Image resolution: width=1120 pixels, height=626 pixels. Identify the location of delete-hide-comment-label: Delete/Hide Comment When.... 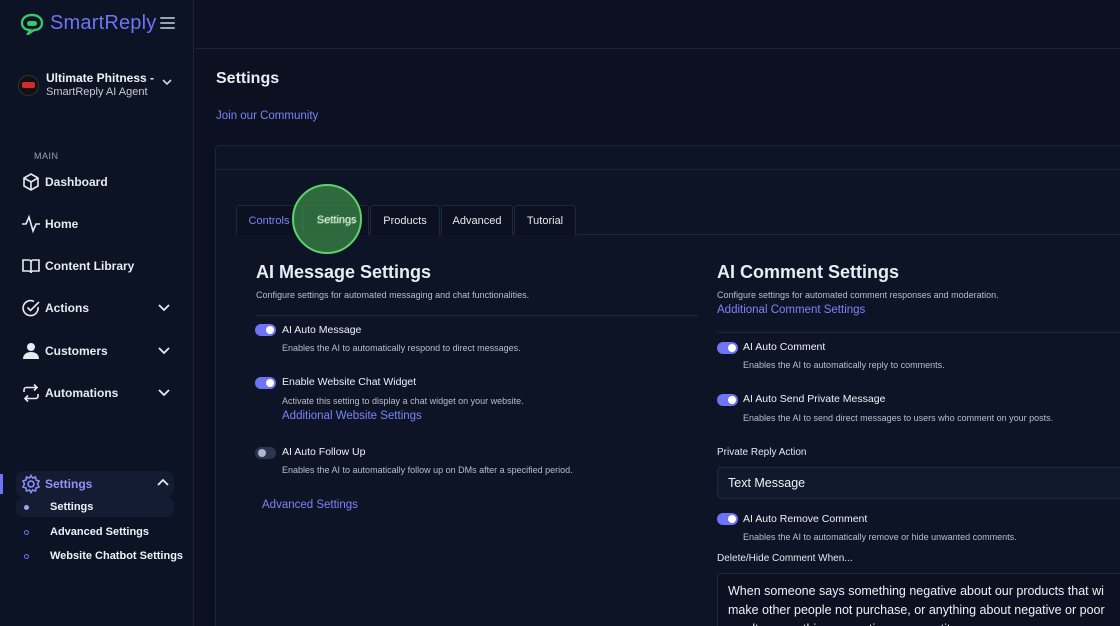
(785, 558).